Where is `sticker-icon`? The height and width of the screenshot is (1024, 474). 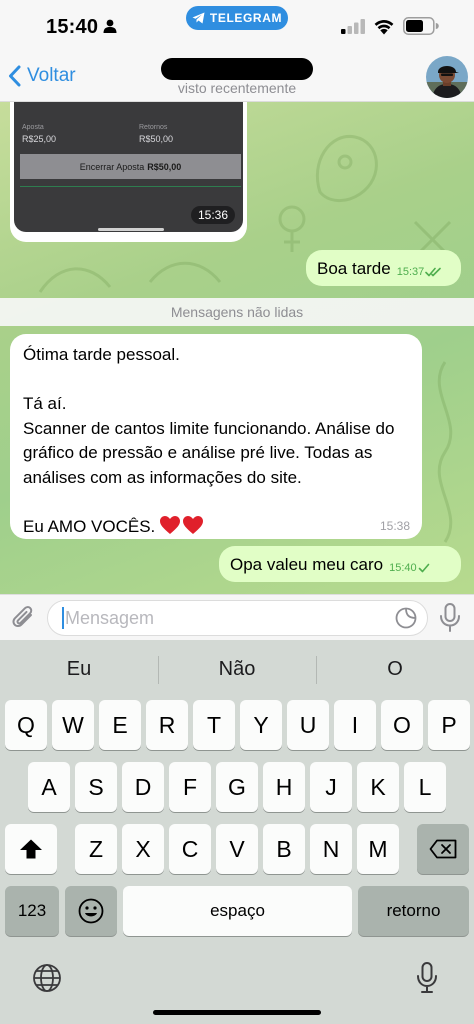
sticker-icon is located at coordinates (406, 618).